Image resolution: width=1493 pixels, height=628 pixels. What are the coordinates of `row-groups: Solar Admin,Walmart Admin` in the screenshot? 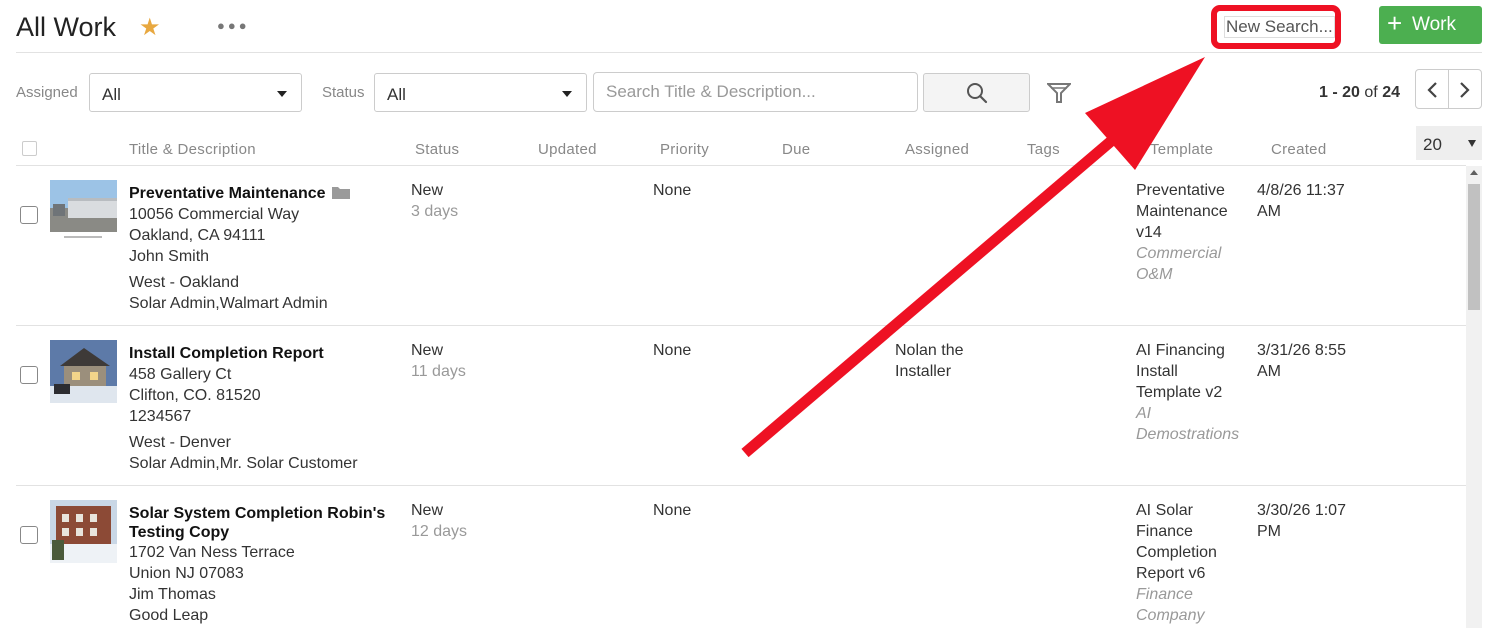 It's located at (228, 303).